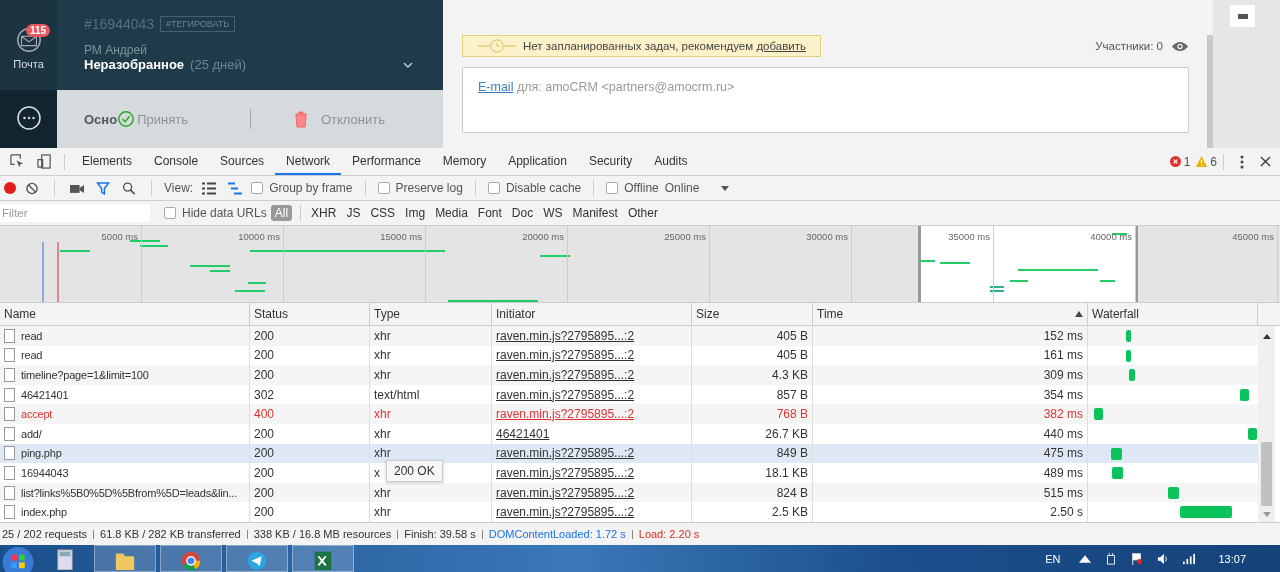  Describe the element at coordinates (44, 161) in the screenshot. I see `device-icon` at that location.